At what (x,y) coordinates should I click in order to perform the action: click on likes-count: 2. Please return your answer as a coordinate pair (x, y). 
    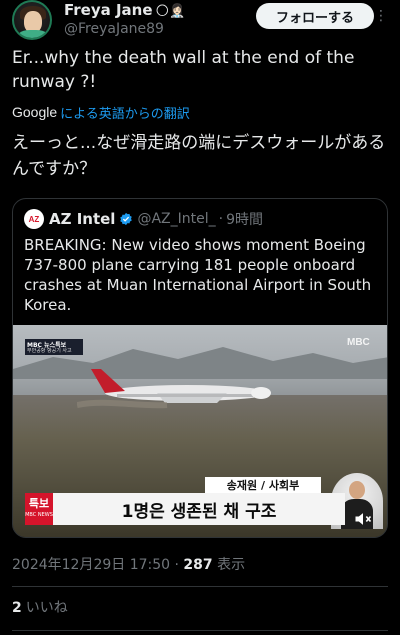
    Looking at the image, I should click on (17, 608).